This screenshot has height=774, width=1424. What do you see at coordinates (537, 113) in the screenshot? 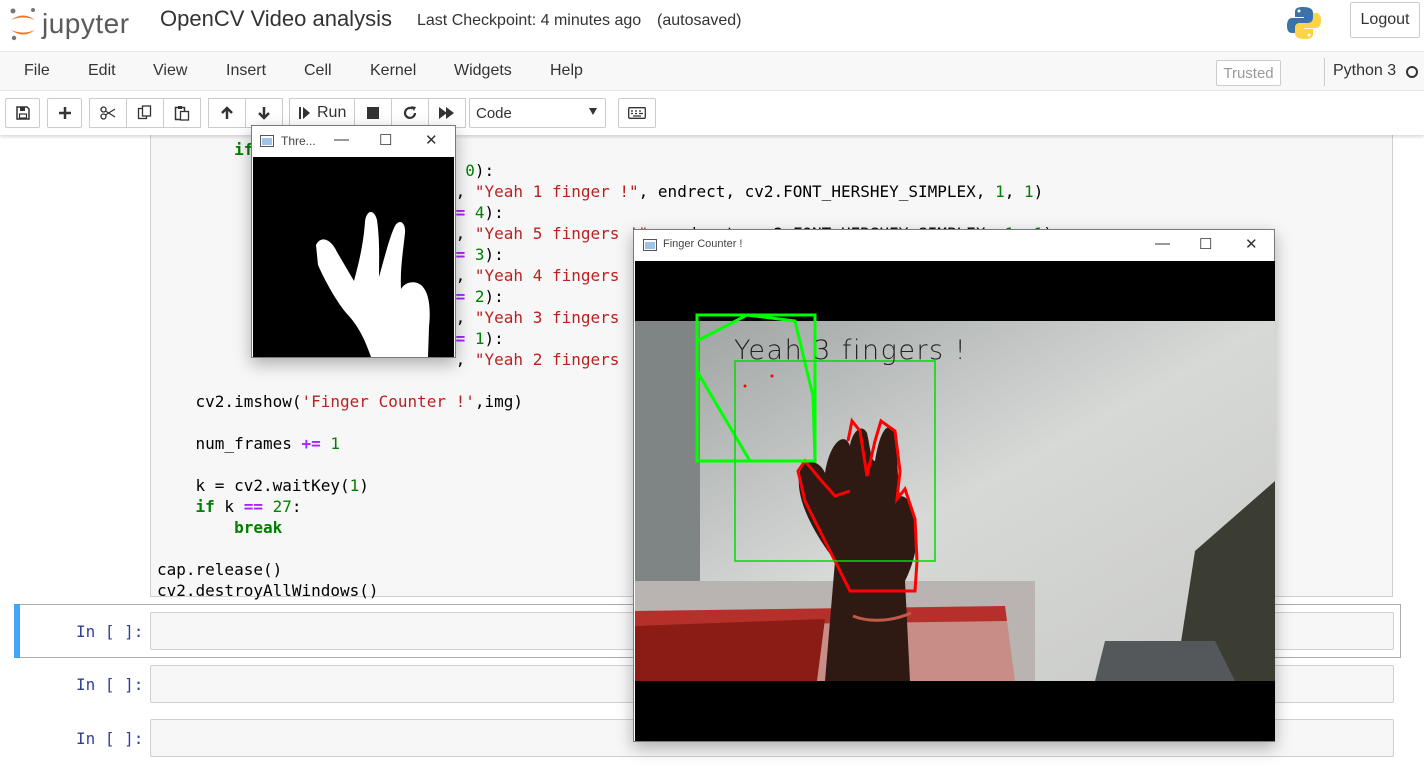
I see `cell-type-select: Code` at bounding box center [537, 113].